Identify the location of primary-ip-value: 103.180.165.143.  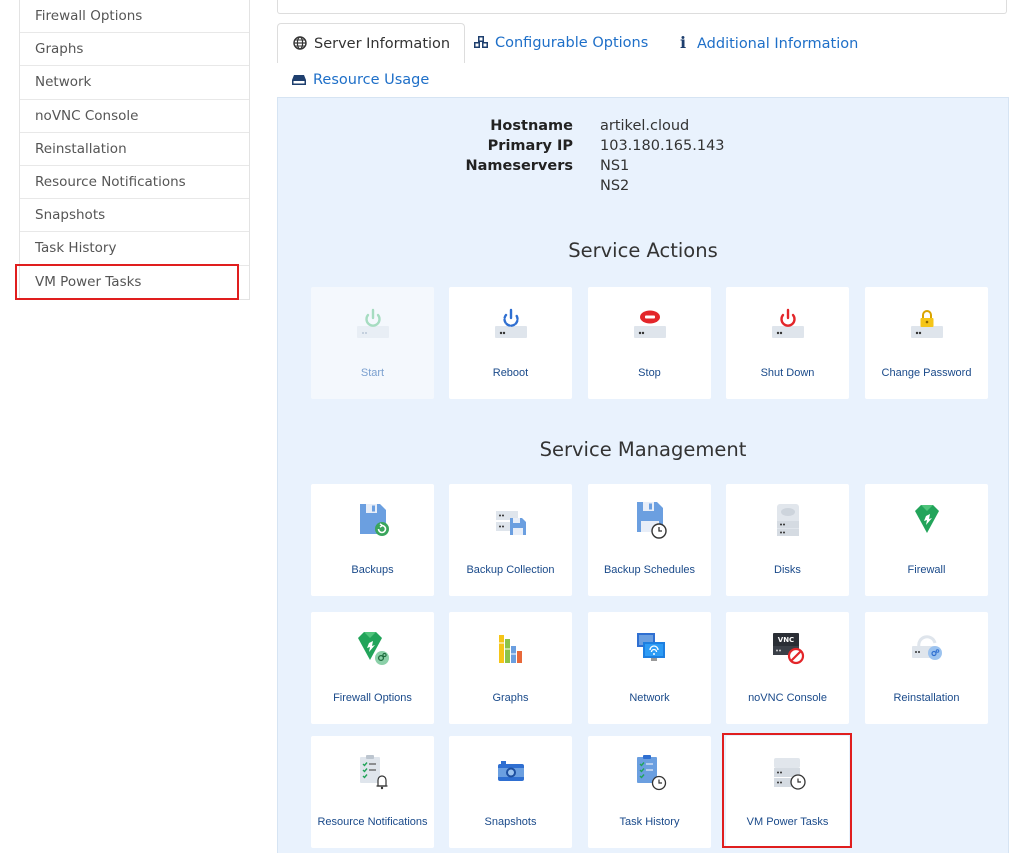
(662, 146).